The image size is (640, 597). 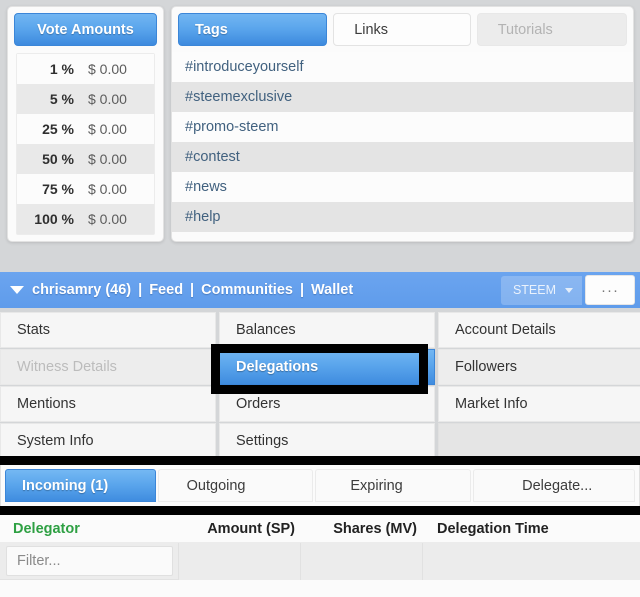 I want to click on vote-row: 5 % $ 0.00, so click(x=85, y=99).